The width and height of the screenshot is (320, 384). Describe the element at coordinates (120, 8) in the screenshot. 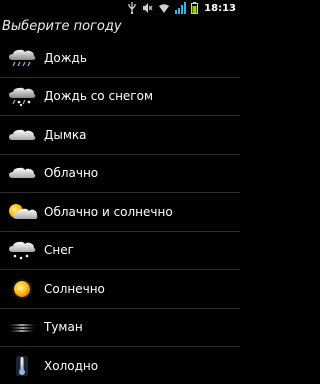

I see `status-bar: 18:13` at that location.